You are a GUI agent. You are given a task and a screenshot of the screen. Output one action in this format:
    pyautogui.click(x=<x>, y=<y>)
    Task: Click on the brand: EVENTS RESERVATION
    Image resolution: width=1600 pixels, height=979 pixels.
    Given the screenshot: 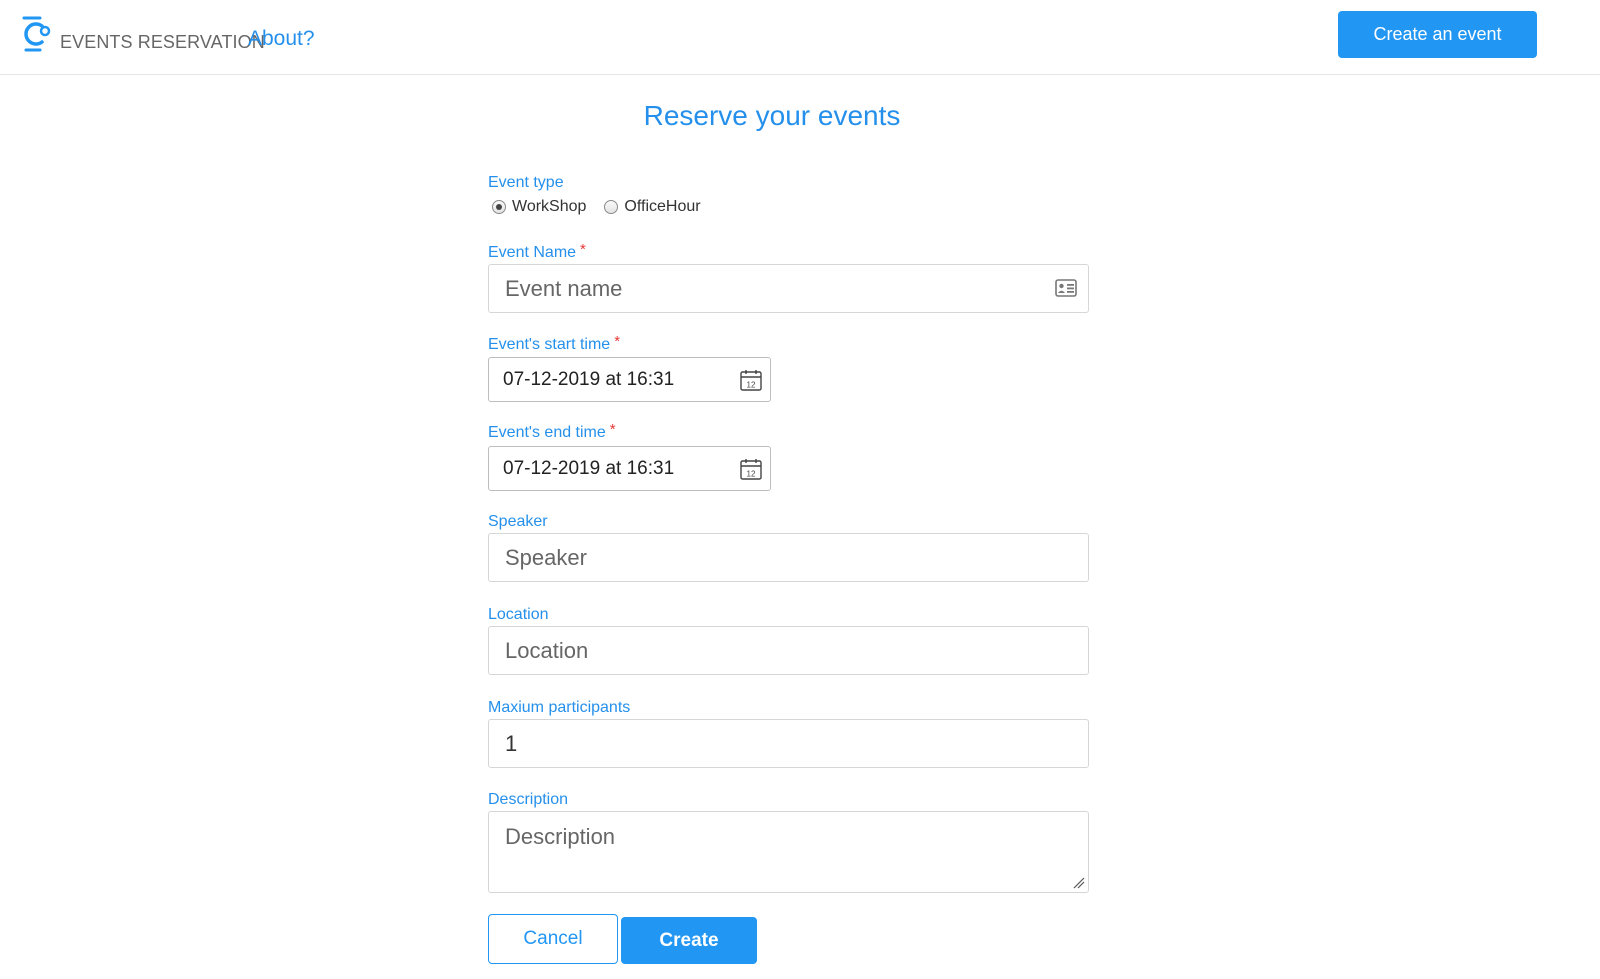 What is the action you would take?
    pyautogui.click(x=141, y=34)
    